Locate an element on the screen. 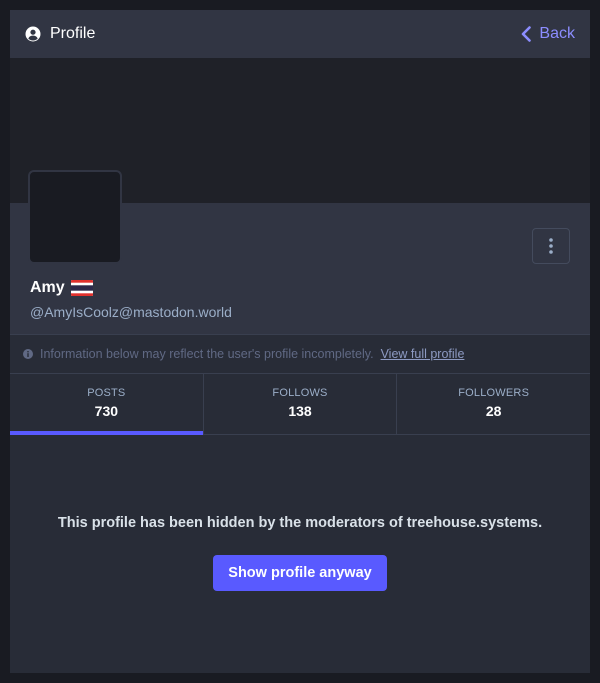 The height and width of the screenshot is (683, 600). column-title: Profile is located at coordinates (60, 34).